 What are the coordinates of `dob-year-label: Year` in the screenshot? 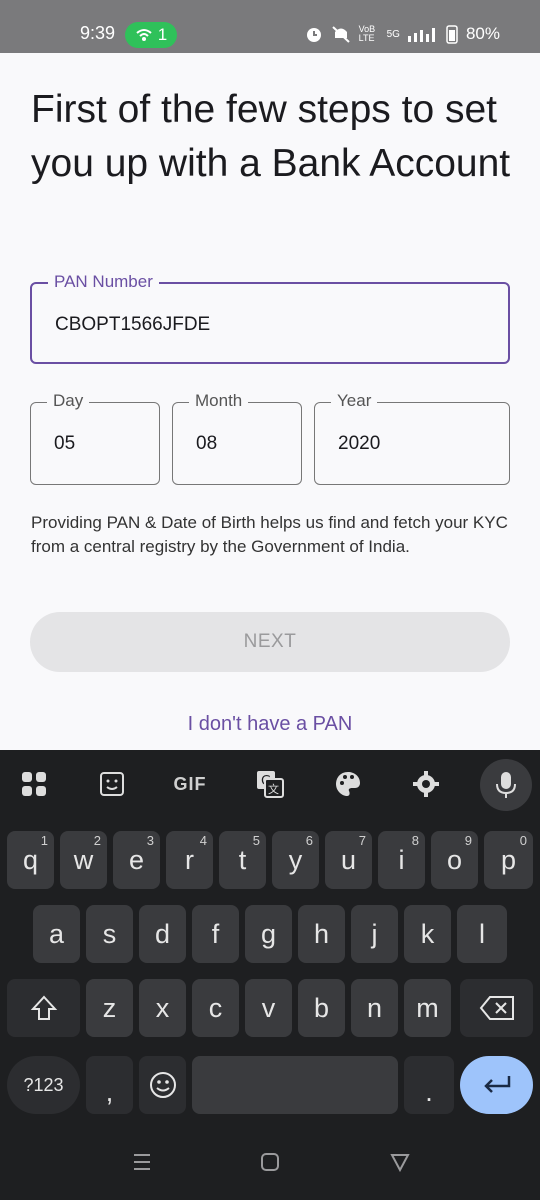 It's located at (354, 401).